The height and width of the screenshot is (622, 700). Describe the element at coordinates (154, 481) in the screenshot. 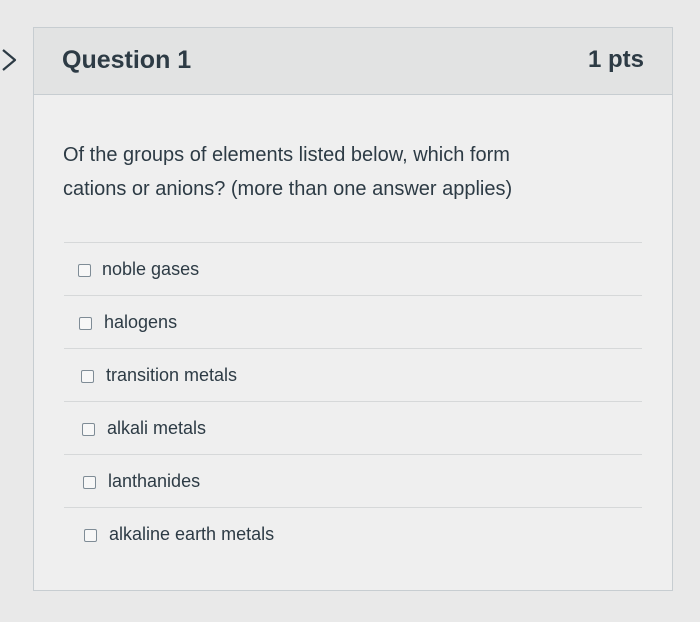

I see `answer-label: lanthanides` at that location.